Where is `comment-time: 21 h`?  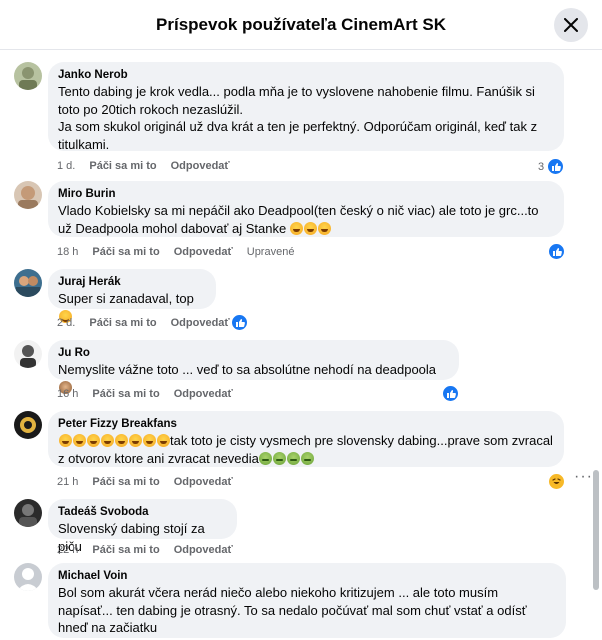 comment-time: 21 h is located at coordinates (67, 482).